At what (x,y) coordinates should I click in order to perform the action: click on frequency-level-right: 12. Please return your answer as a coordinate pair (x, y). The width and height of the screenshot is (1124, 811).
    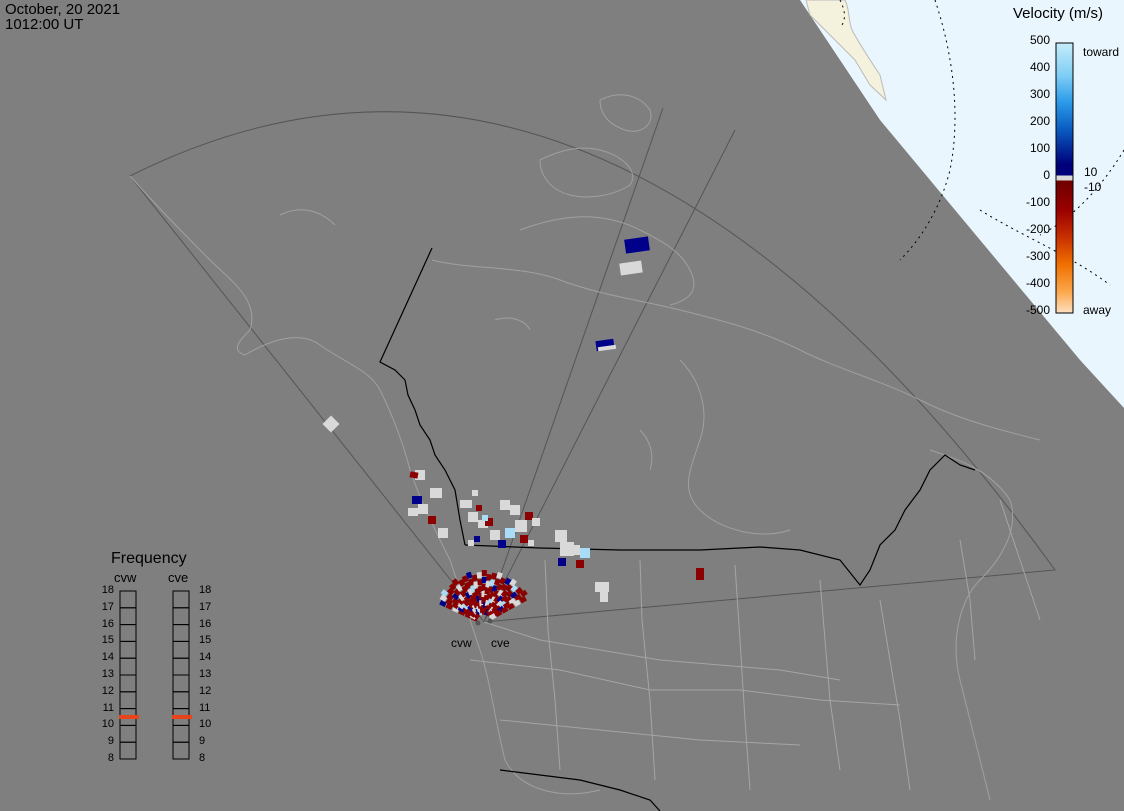
    Looking at the image, I should click on (205, 690).